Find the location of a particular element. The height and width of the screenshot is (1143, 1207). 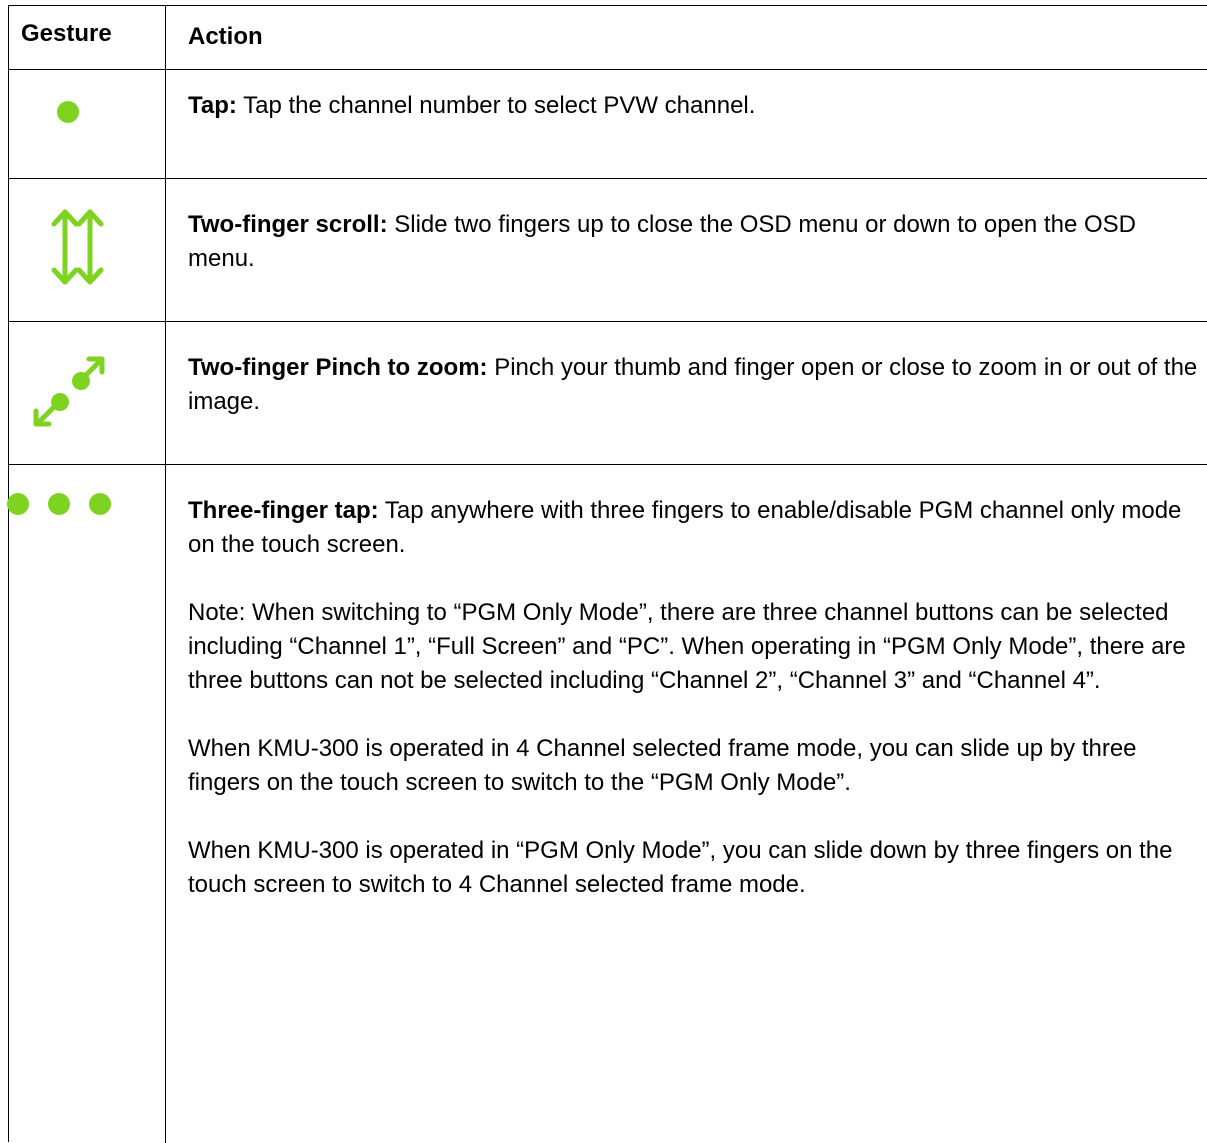

action-label: Three-finger tap: is located at coordinates (283, 510).